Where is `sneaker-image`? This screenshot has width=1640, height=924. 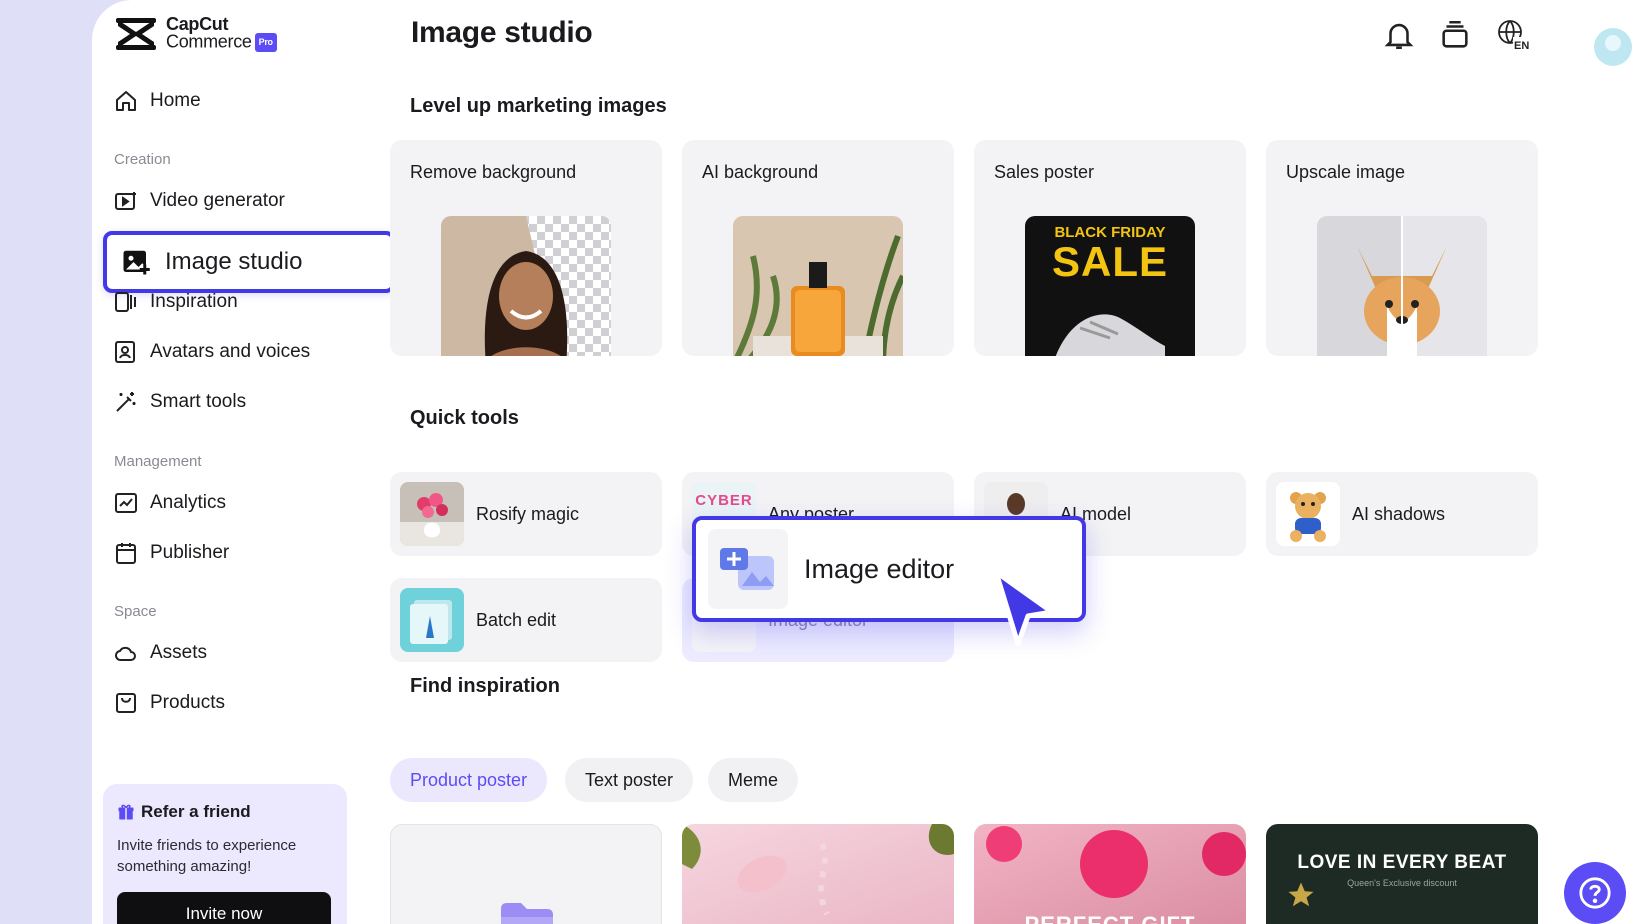
sneaker-image is located at coordinates (1110, 335).